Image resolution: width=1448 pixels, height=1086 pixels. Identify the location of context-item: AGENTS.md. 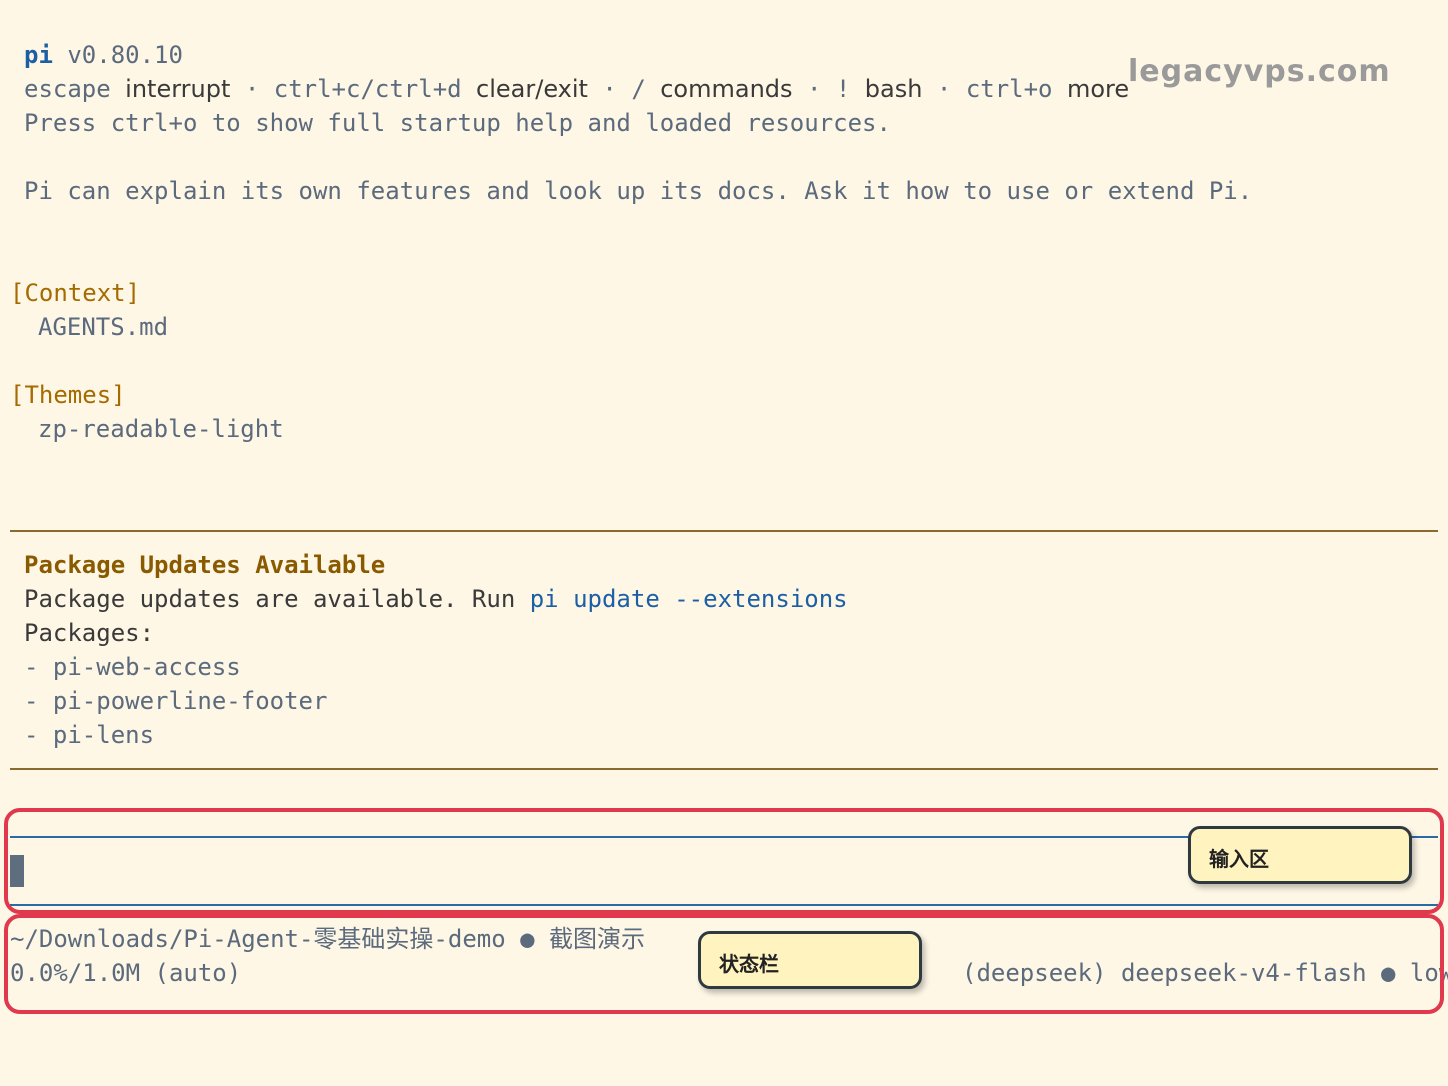
(103, 327).